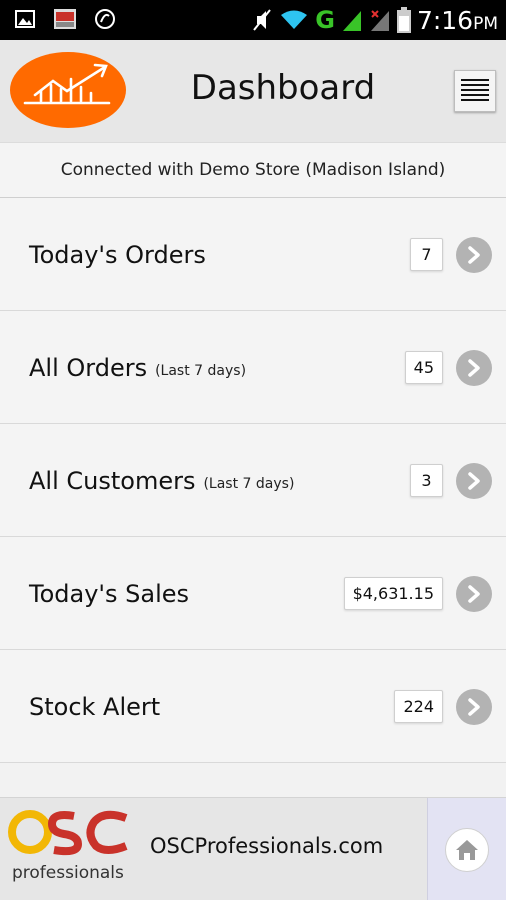 This screenshot has height=900, width=506. What do you see at coordinates (253, 254) in the screenshot?
I see `todays-orders-row: Today's Orders 7` at bounding box center [253, 254].